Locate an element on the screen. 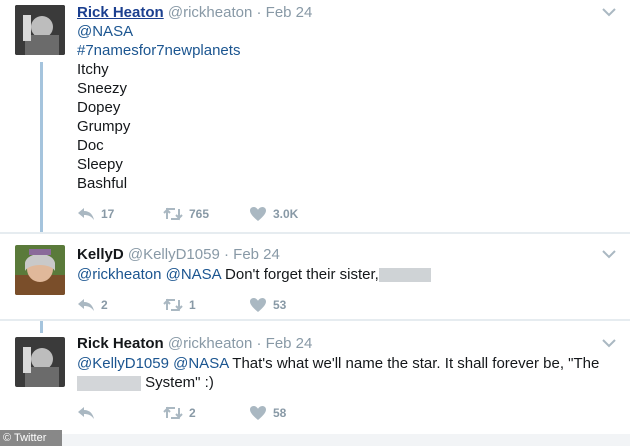 Image resolution: width=630 pixels, height=446 pixels. tweet-header: KellyD @KellyD1059 · Feb 24 is located at coordinates (178, 254).